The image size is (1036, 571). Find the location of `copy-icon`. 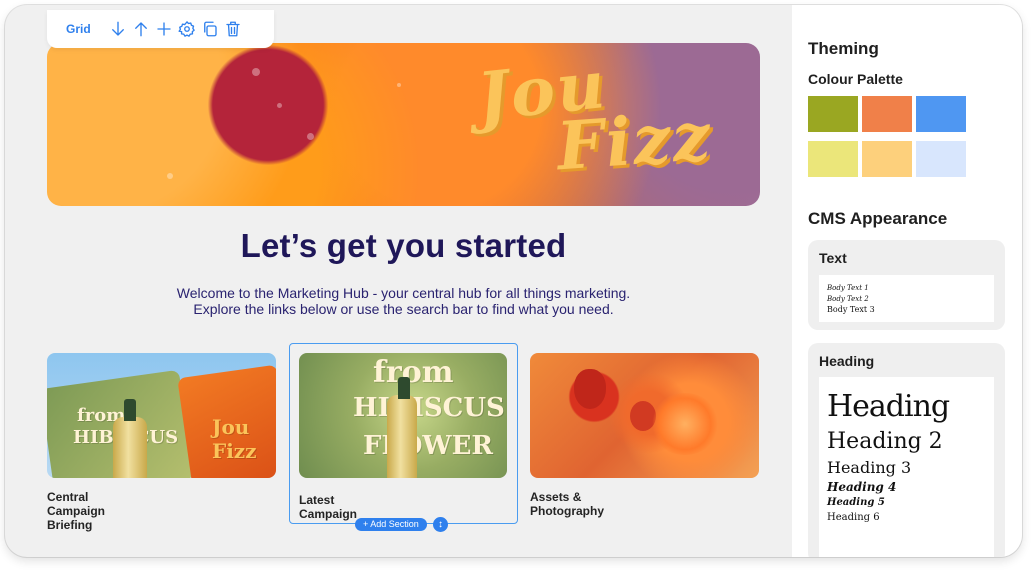

copy-icon is located at coordinates (210, 29).